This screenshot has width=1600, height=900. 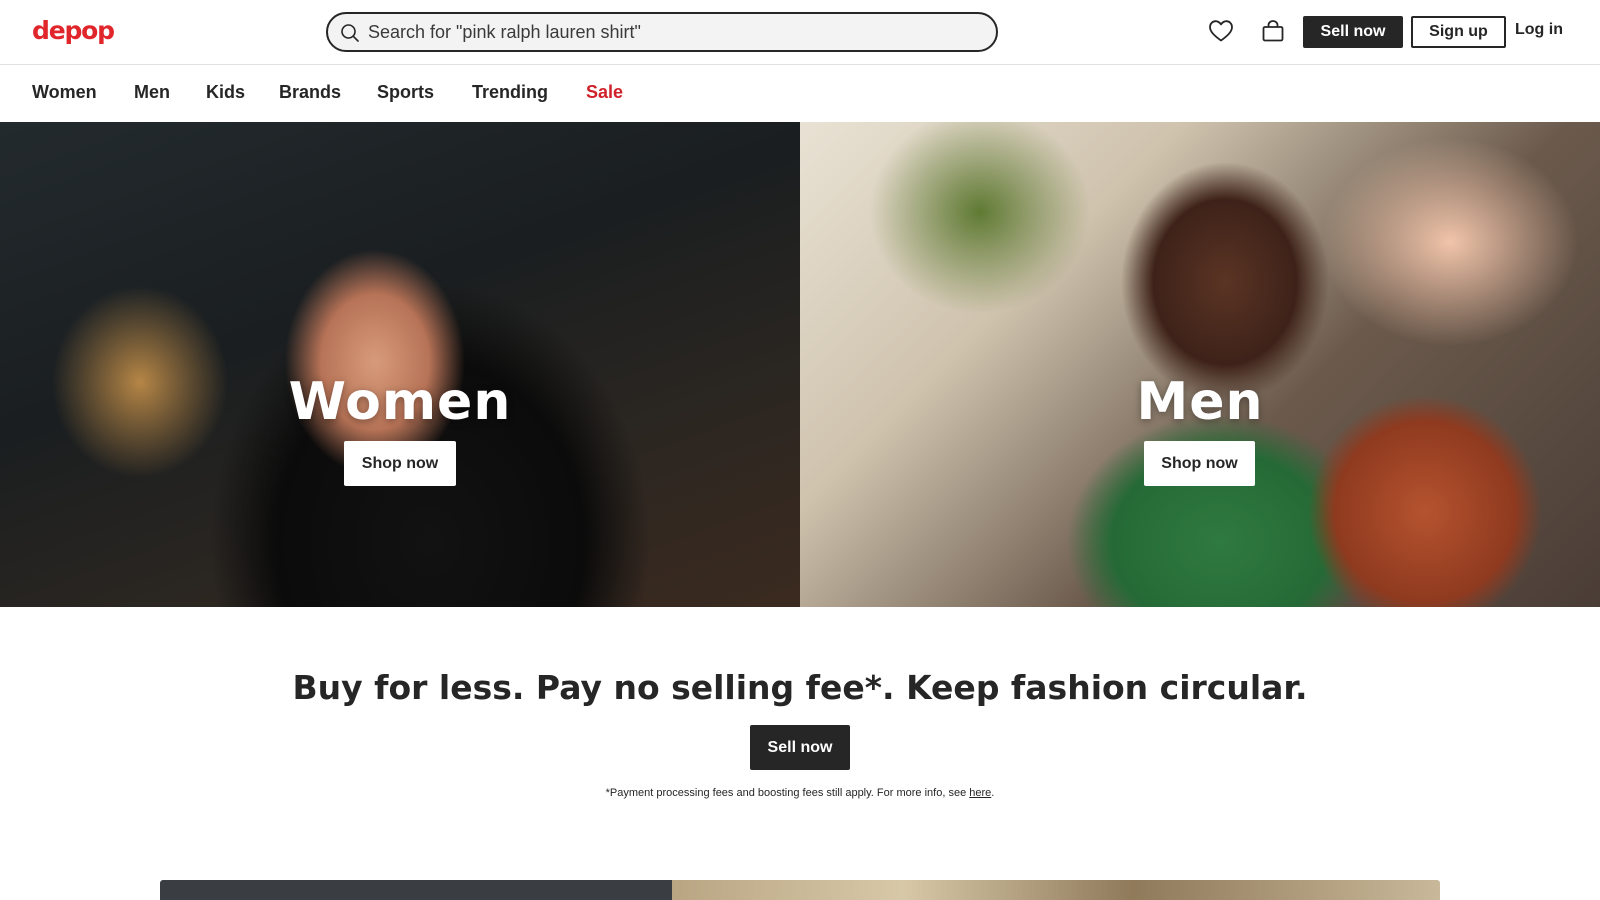 I want to click on shopping-bag-icon, so click(x=1273, y=31).